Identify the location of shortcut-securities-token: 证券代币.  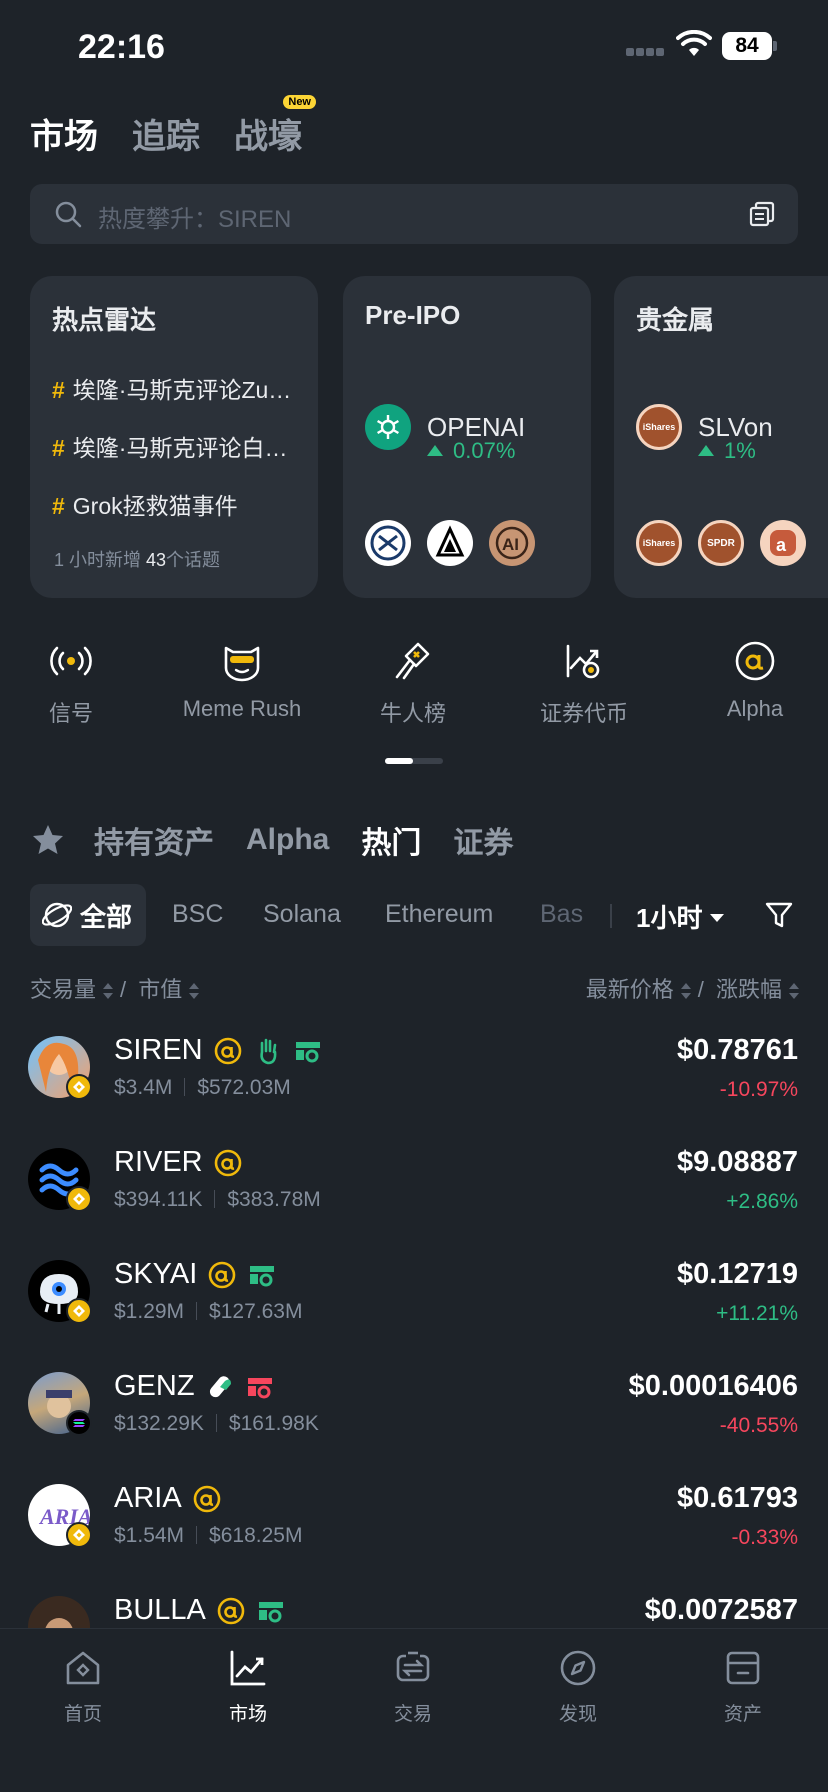
(584, 684).